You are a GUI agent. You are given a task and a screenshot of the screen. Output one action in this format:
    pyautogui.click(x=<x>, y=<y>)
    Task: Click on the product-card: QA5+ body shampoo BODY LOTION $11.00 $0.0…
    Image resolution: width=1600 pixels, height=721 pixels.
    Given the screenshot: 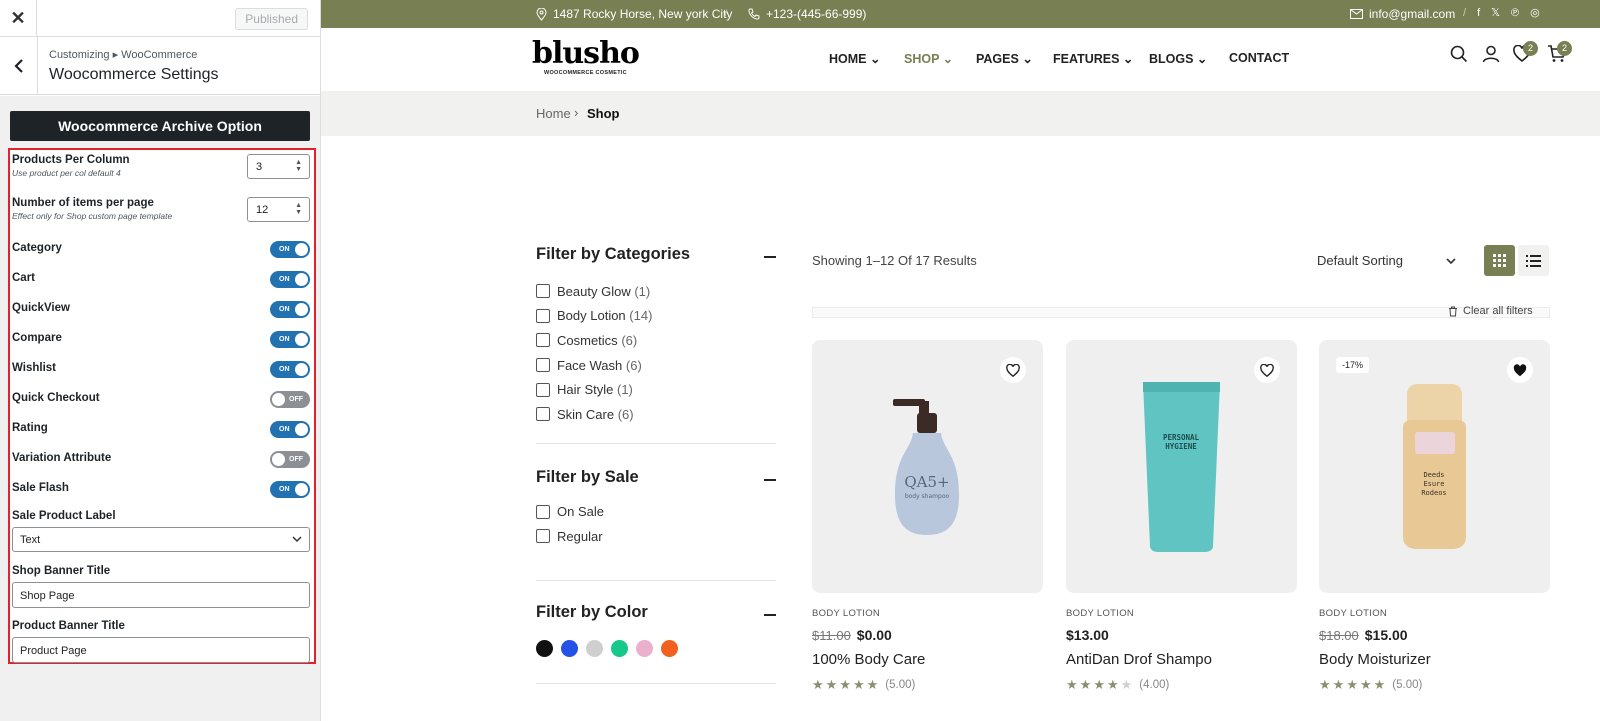 What is the action you would take?
    pyautogui.click(x=927, y=516)
    